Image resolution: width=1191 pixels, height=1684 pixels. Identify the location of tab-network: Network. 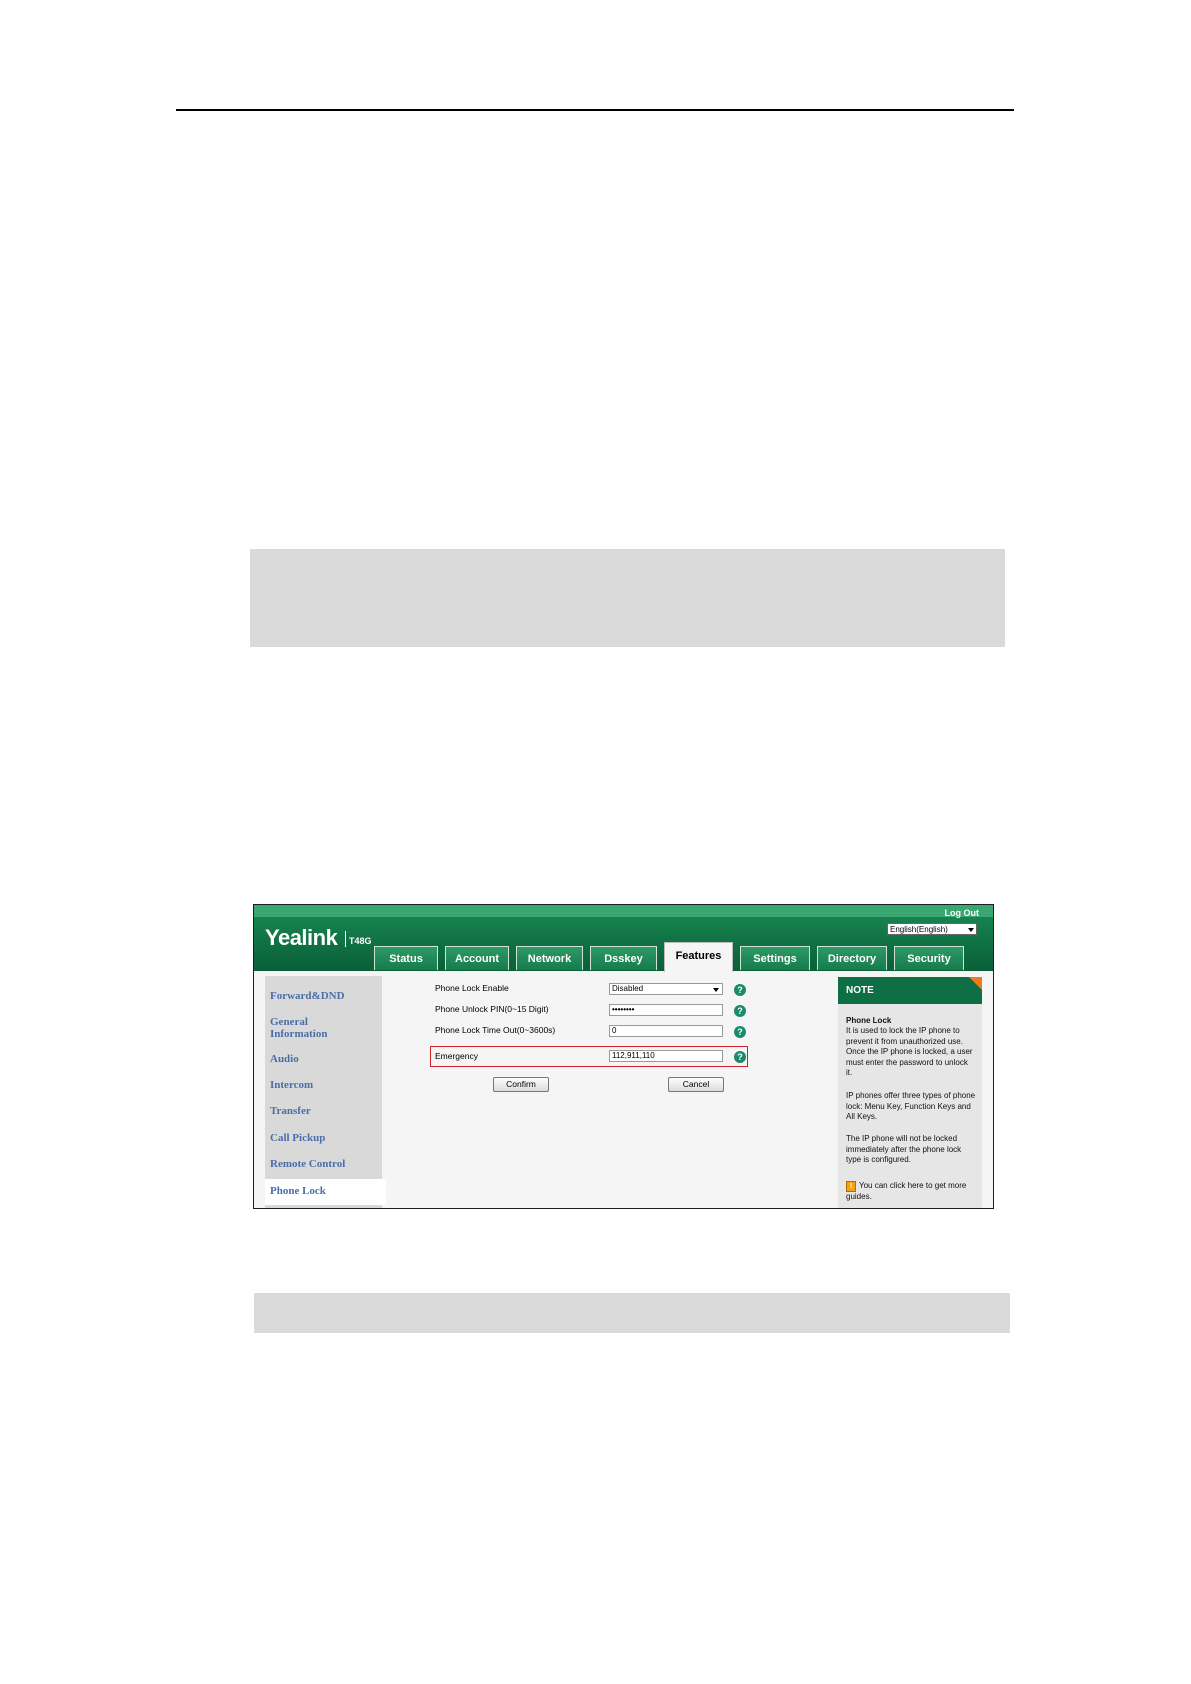
(549, 958).